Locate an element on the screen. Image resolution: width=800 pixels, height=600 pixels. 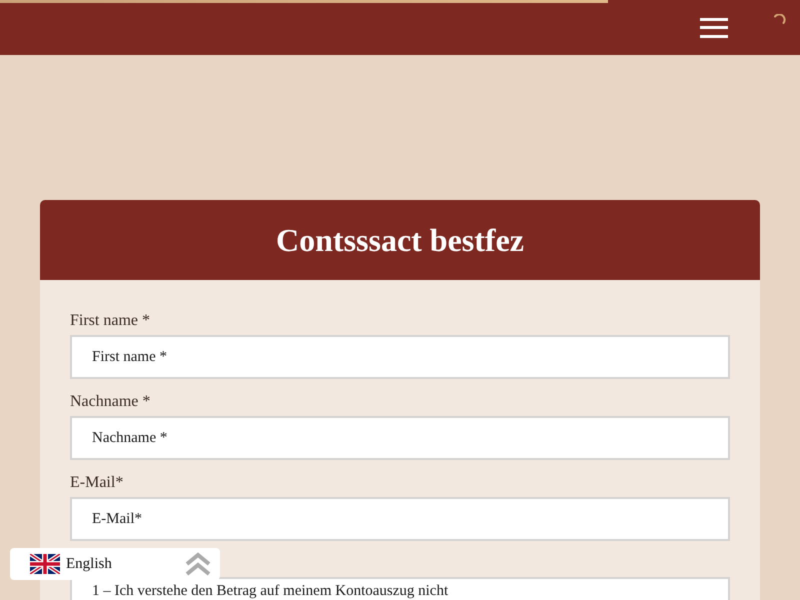
language-menu: English is located at coordinates (115, 564).